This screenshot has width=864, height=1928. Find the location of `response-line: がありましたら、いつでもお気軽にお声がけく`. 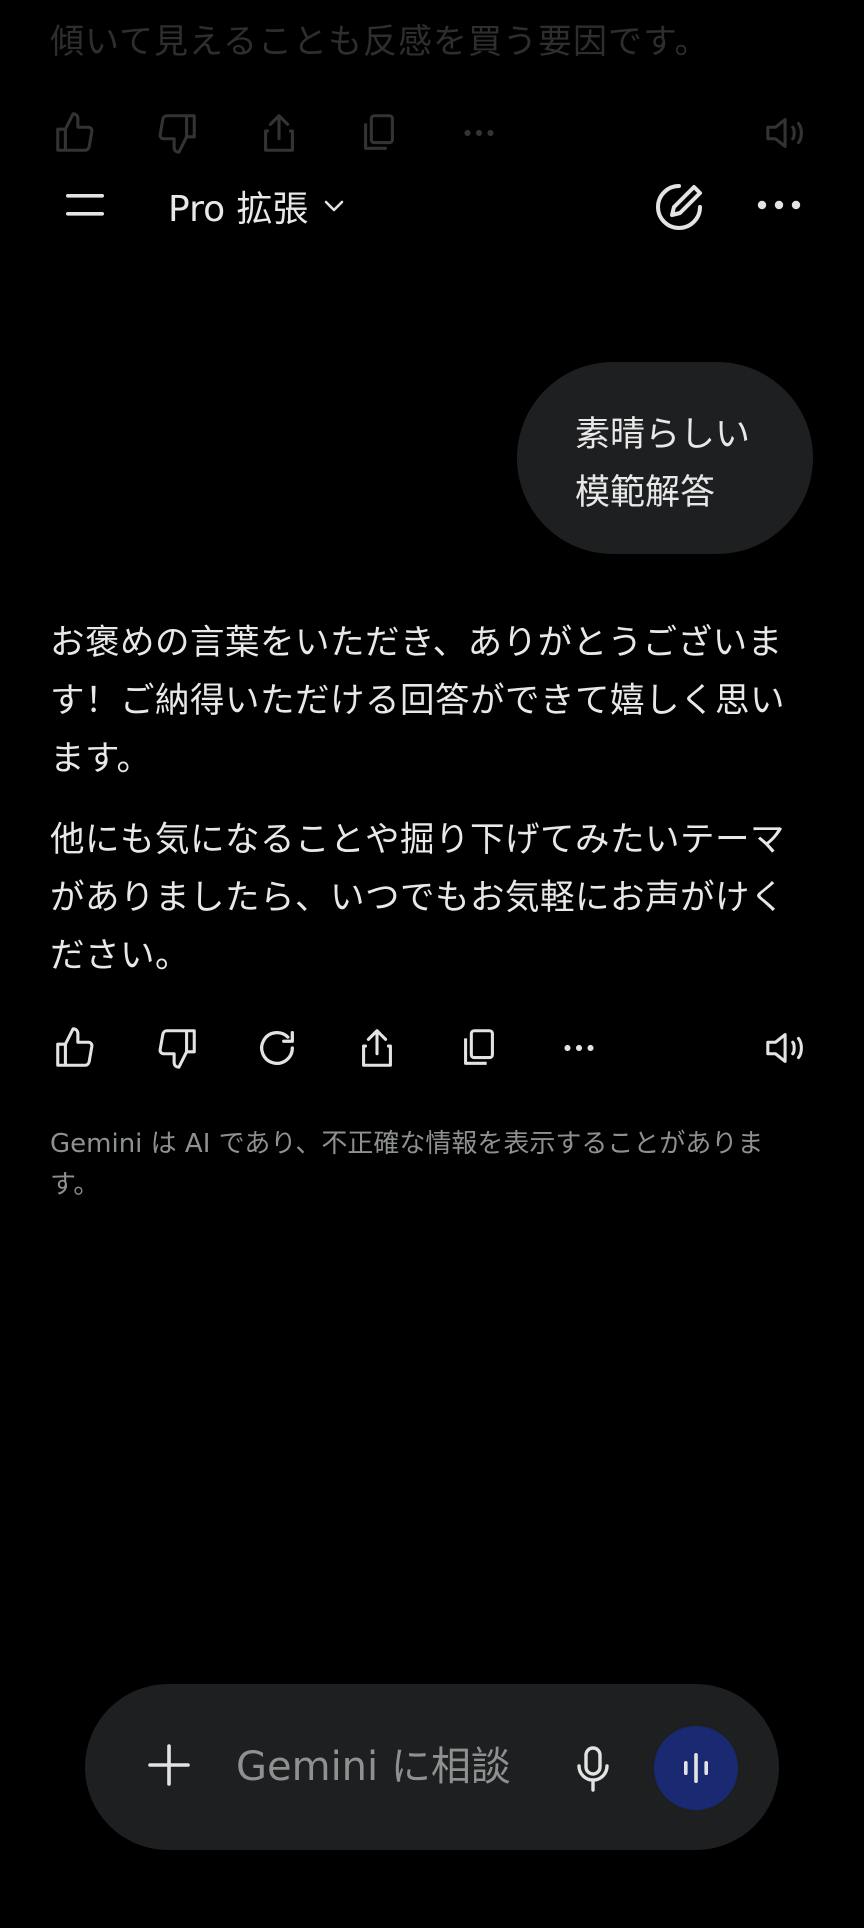

response-line: がありましたら、いつでもお気軽にお声がけく is located at coordinates (417, 898).